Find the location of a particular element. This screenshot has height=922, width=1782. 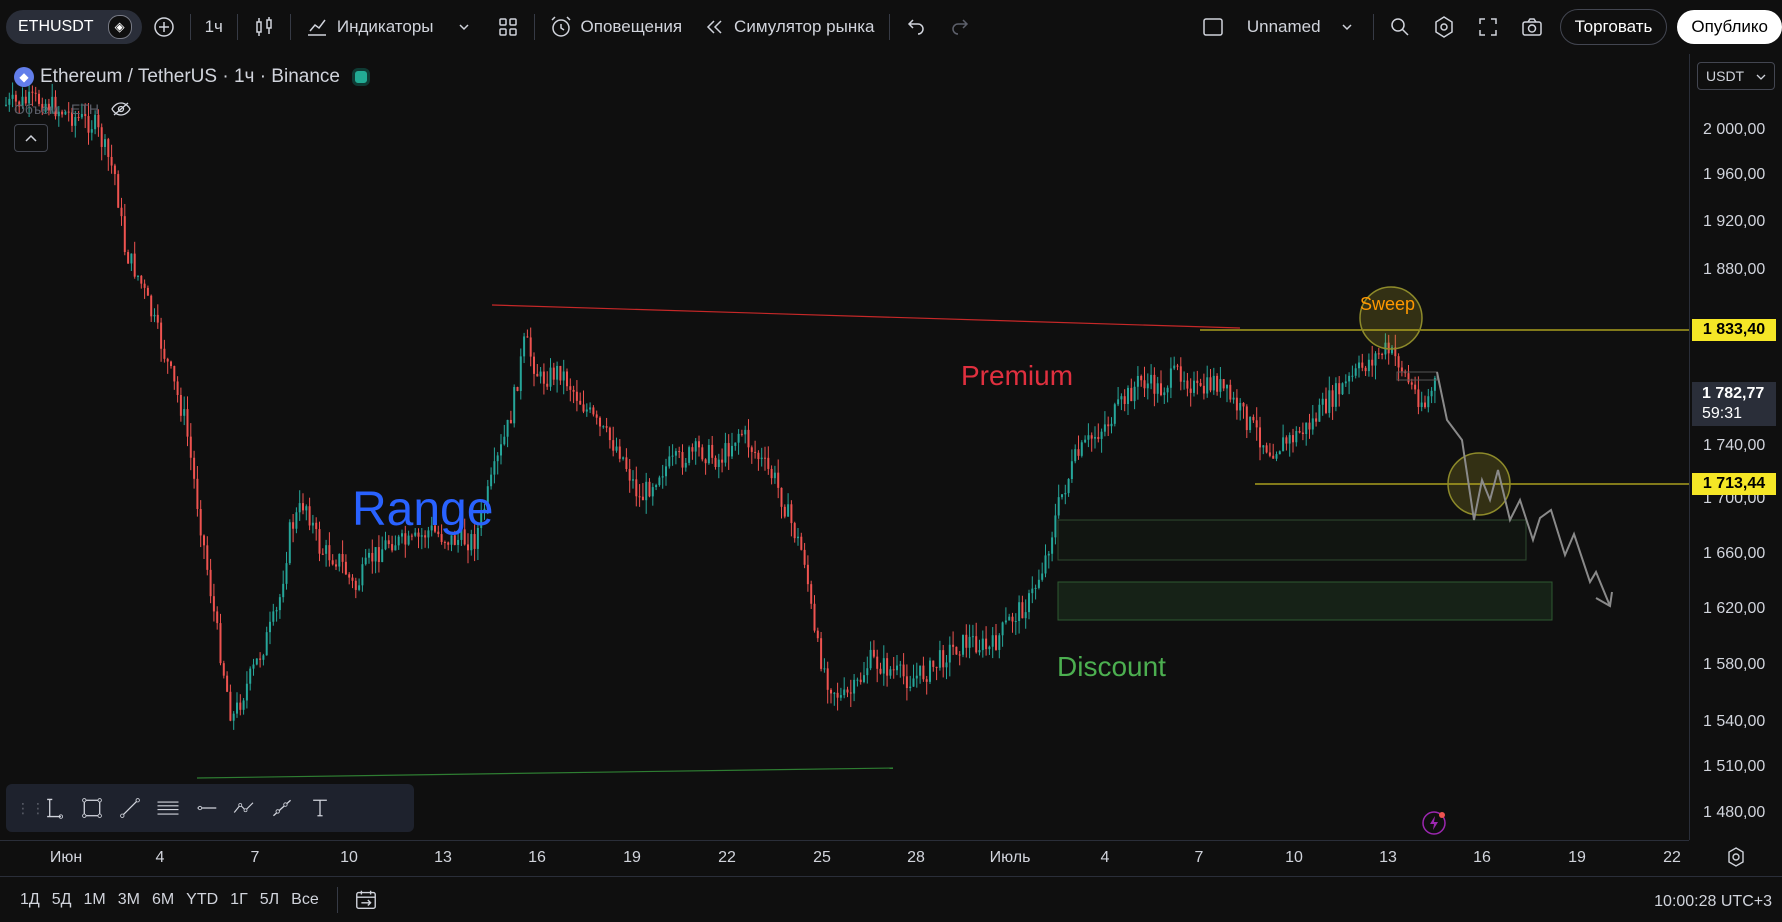

range-button: 5Д is located at coordinates (62, 900).